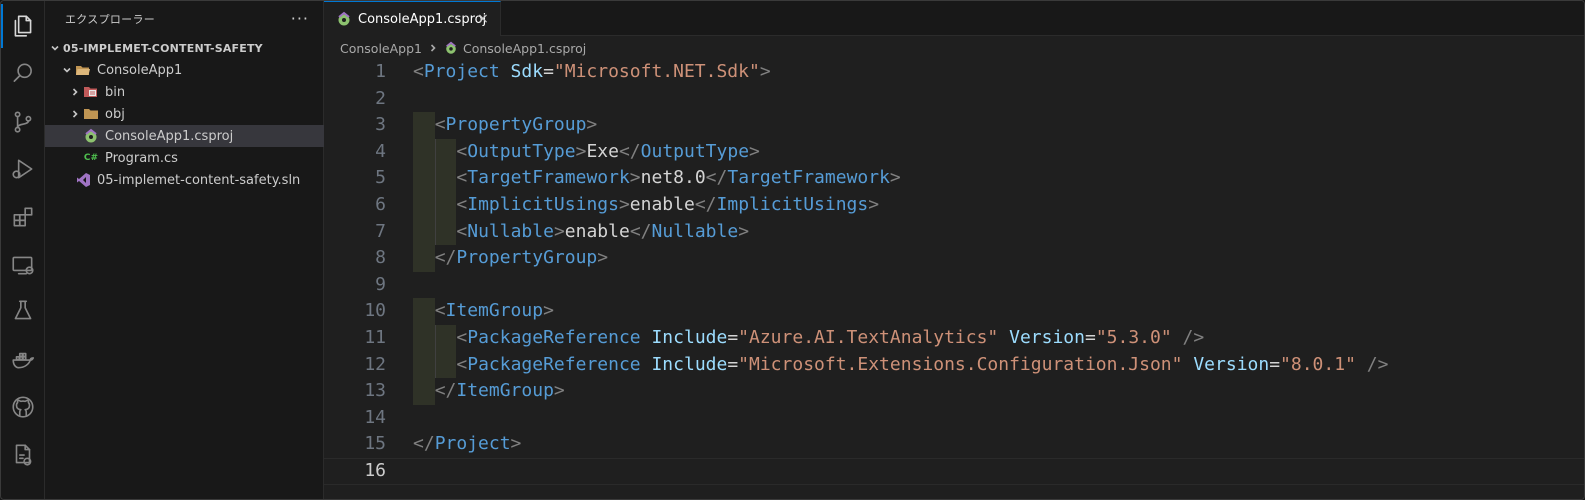 Image resolution: width=1585 pixels, height=500 pixels. What do you see at coordinates (602, 151) in the screenshot?
I see `code-token: Exe` at bounding box center [602, 151].